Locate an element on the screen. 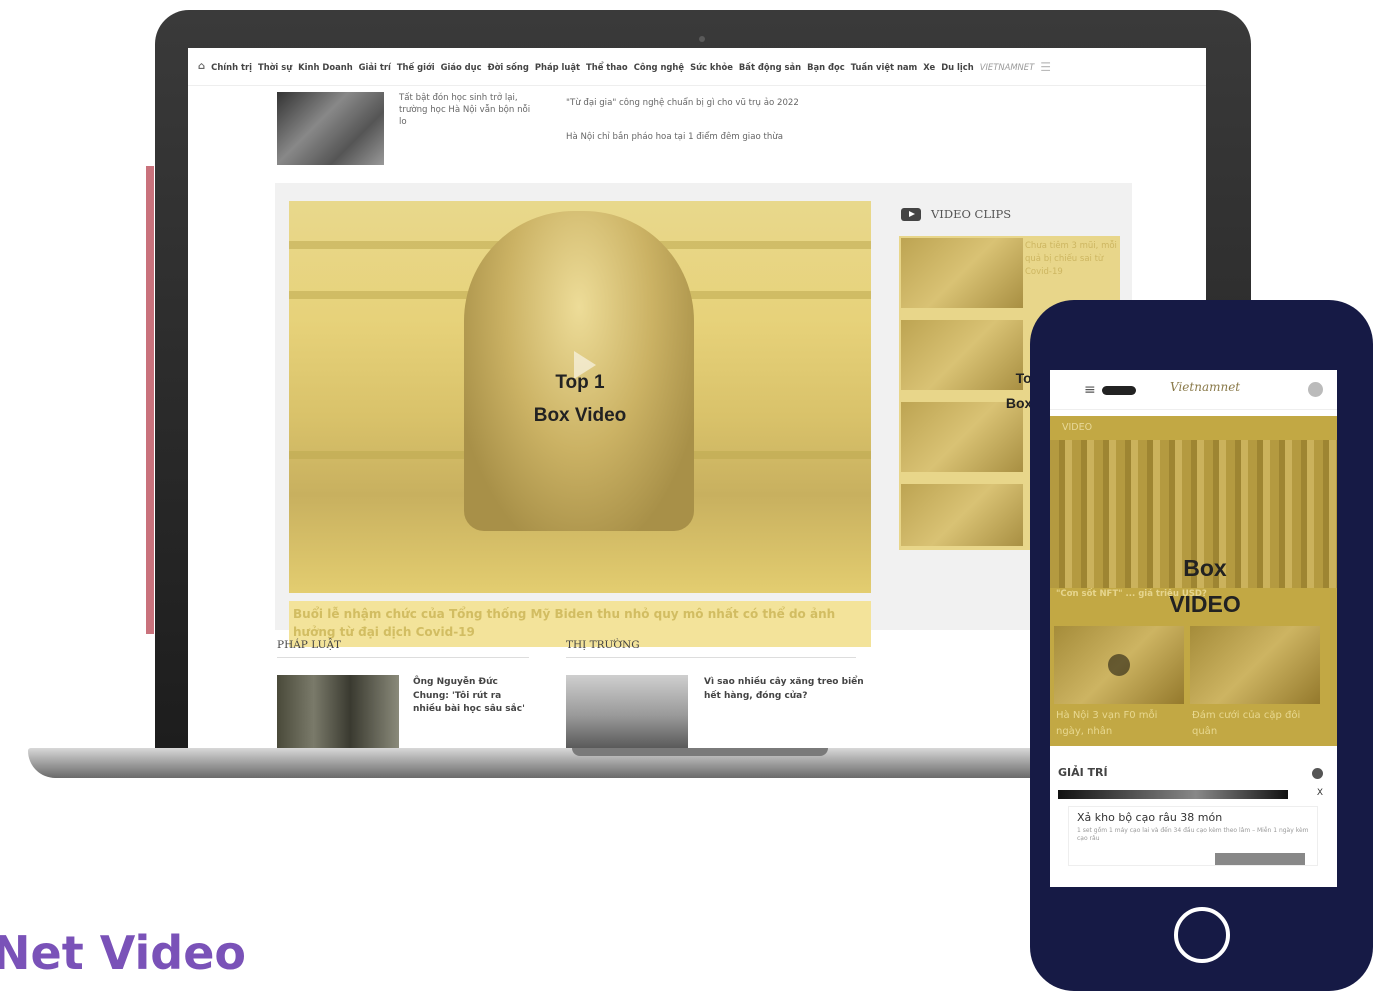  top-story-thumbnail is located at coordinates (330, 128).